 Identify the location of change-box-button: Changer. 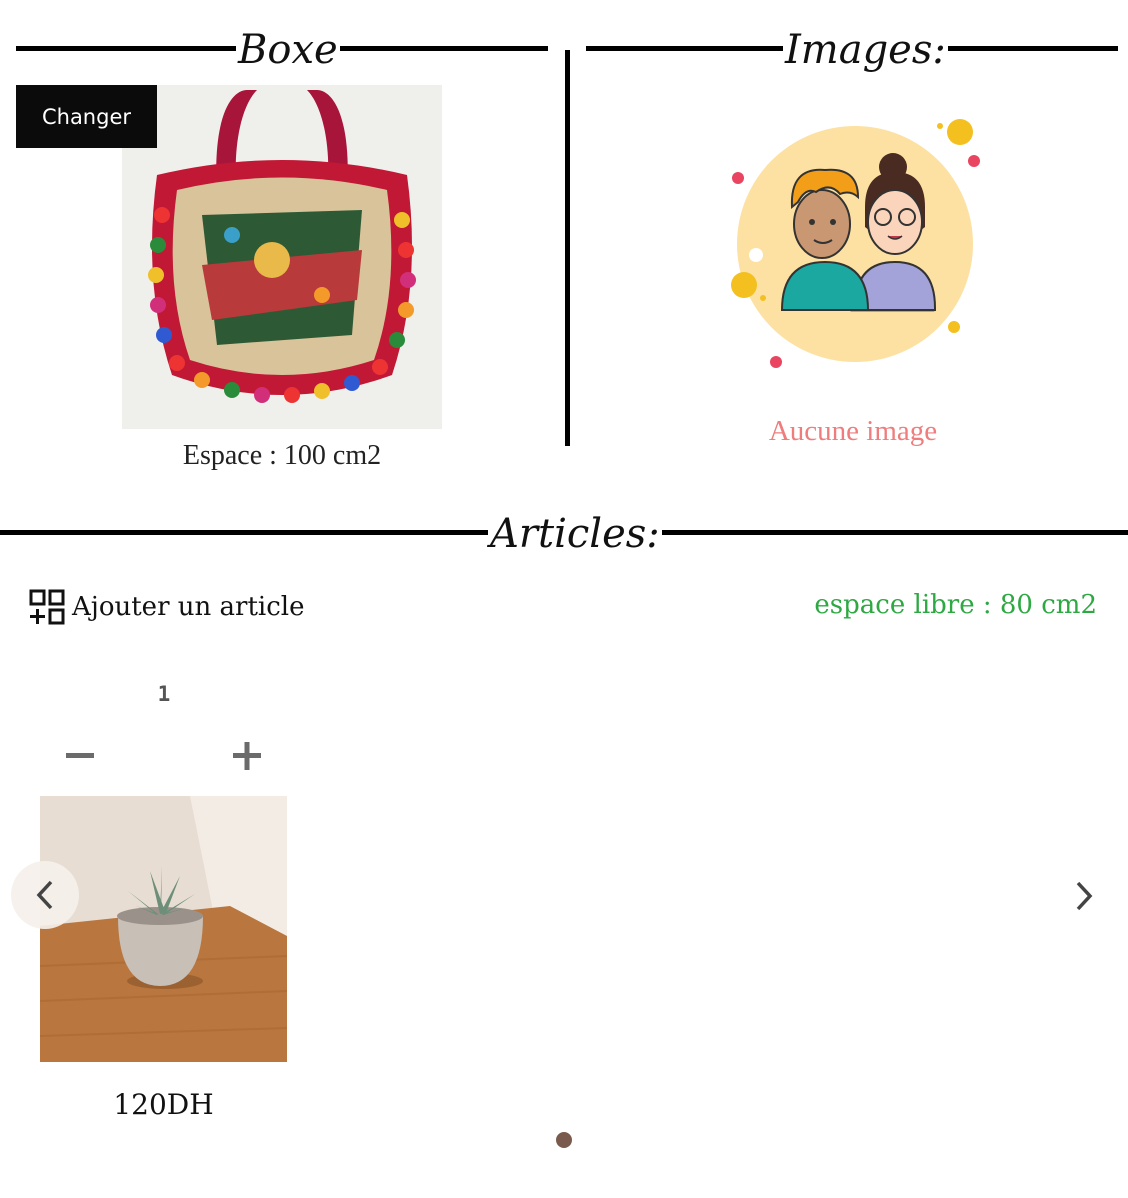
(86, 116).